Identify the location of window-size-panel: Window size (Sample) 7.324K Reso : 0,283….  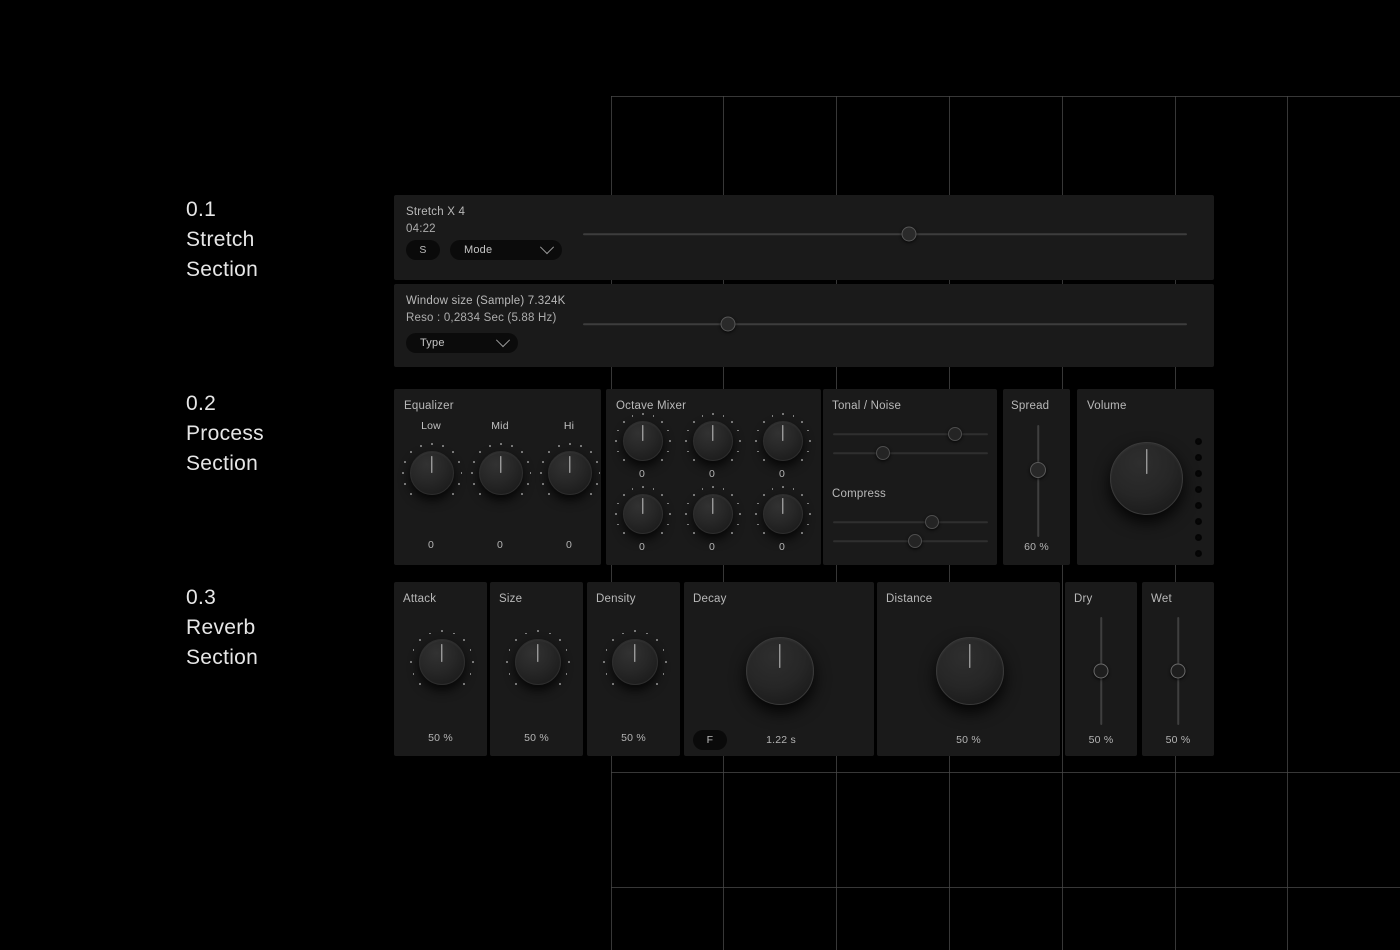
(804, 325).